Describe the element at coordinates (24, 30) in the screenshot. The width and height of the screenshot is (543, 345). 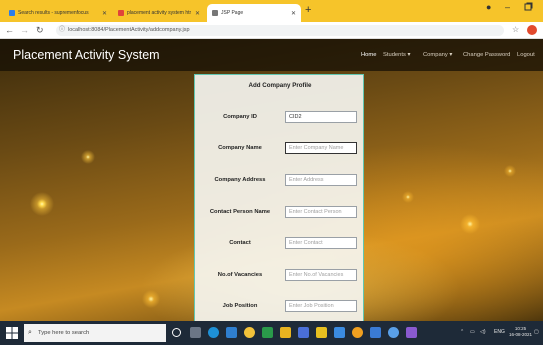
I see `forward-icon: →` at that location.